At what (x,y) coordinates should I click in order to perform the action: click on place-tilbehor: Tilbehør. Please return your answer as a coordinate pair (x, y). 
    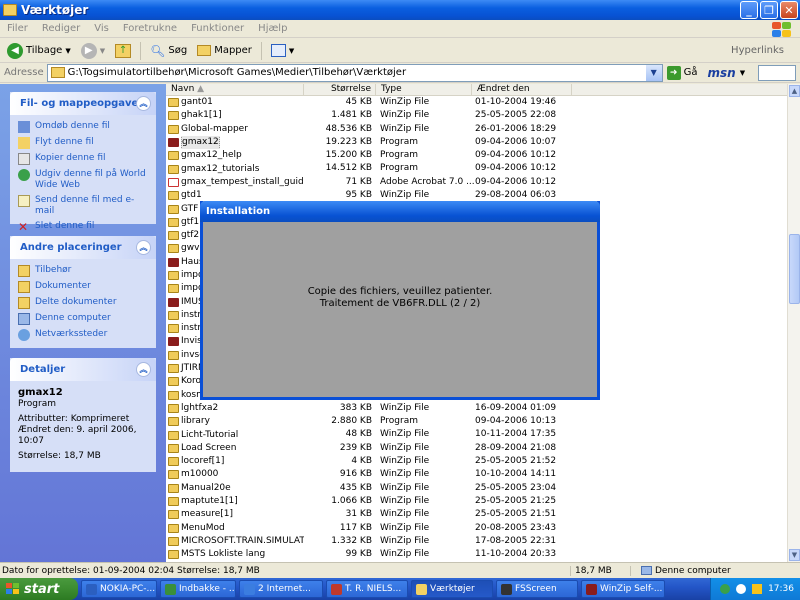
    Looking at the image, I should click on (83, 271).